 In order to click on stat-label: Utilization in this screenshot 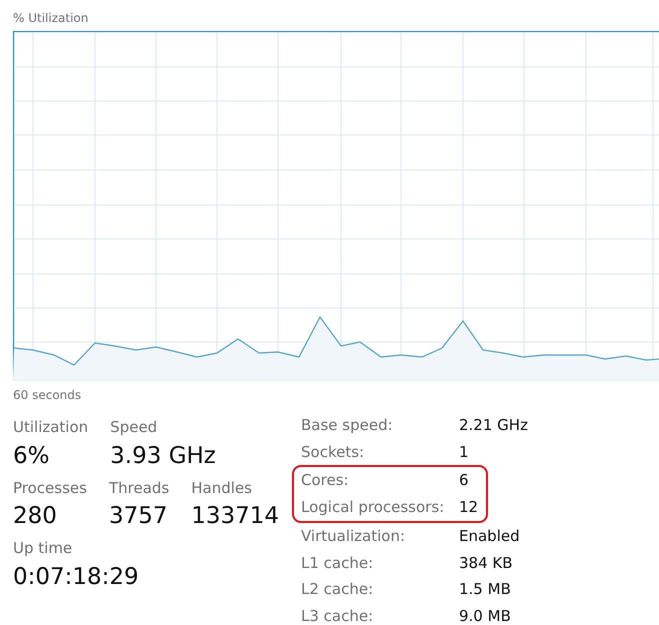, I will do `click(50, 427)`.